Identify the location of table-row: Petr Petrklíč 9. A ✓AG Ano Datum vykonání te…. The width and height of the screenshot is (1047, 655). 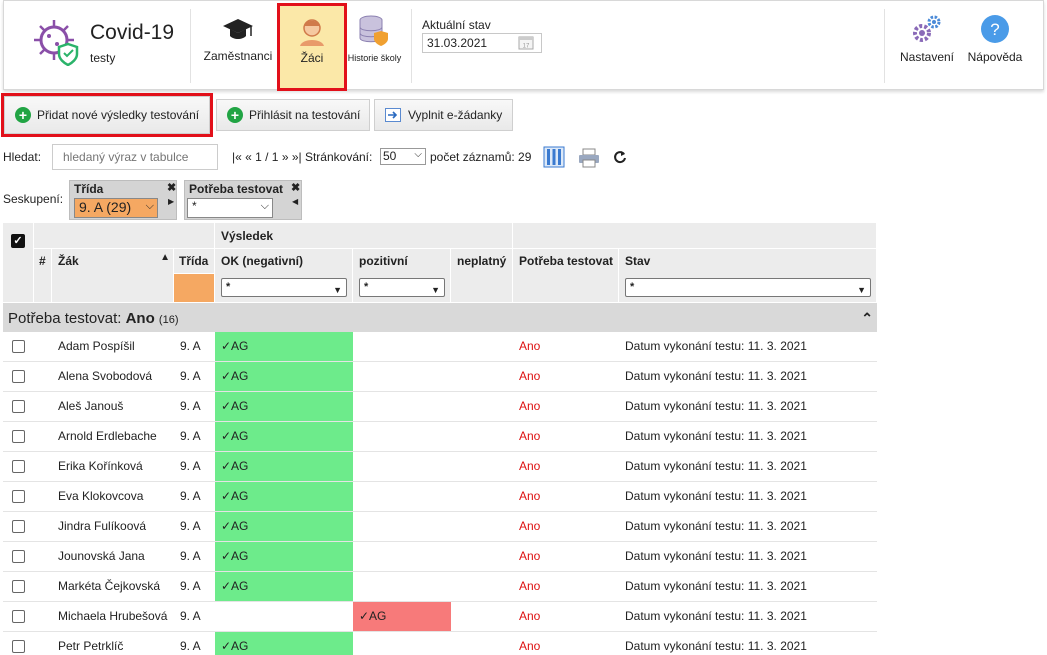
(440, 643).